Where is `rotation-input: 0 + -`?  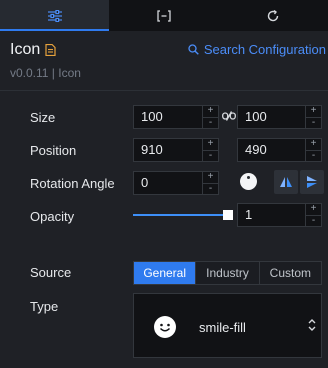 rotation-input: 0 + - is located at coordinates (176, 183).